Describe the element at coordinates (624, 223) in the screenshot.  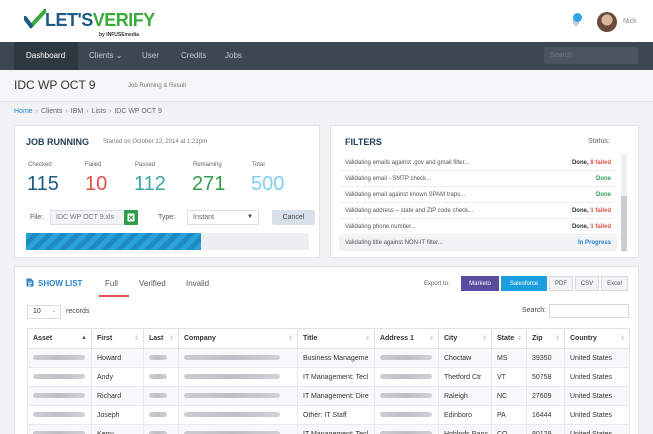
I see `filters-scrollbar-thumb` at that location.